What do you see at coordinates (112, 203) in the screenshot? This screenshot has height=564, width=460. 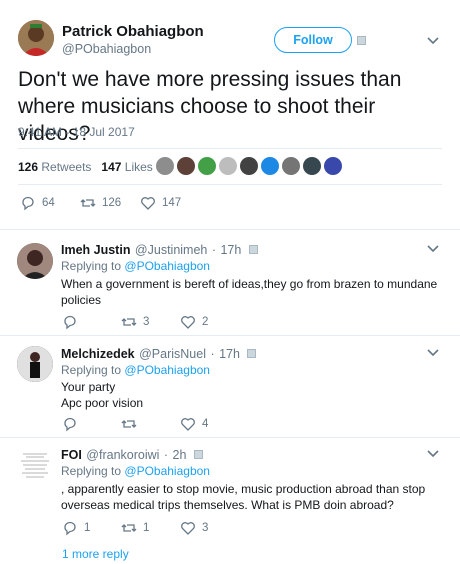 I see `retweet-count: 126` at bounding box center [112, 203].